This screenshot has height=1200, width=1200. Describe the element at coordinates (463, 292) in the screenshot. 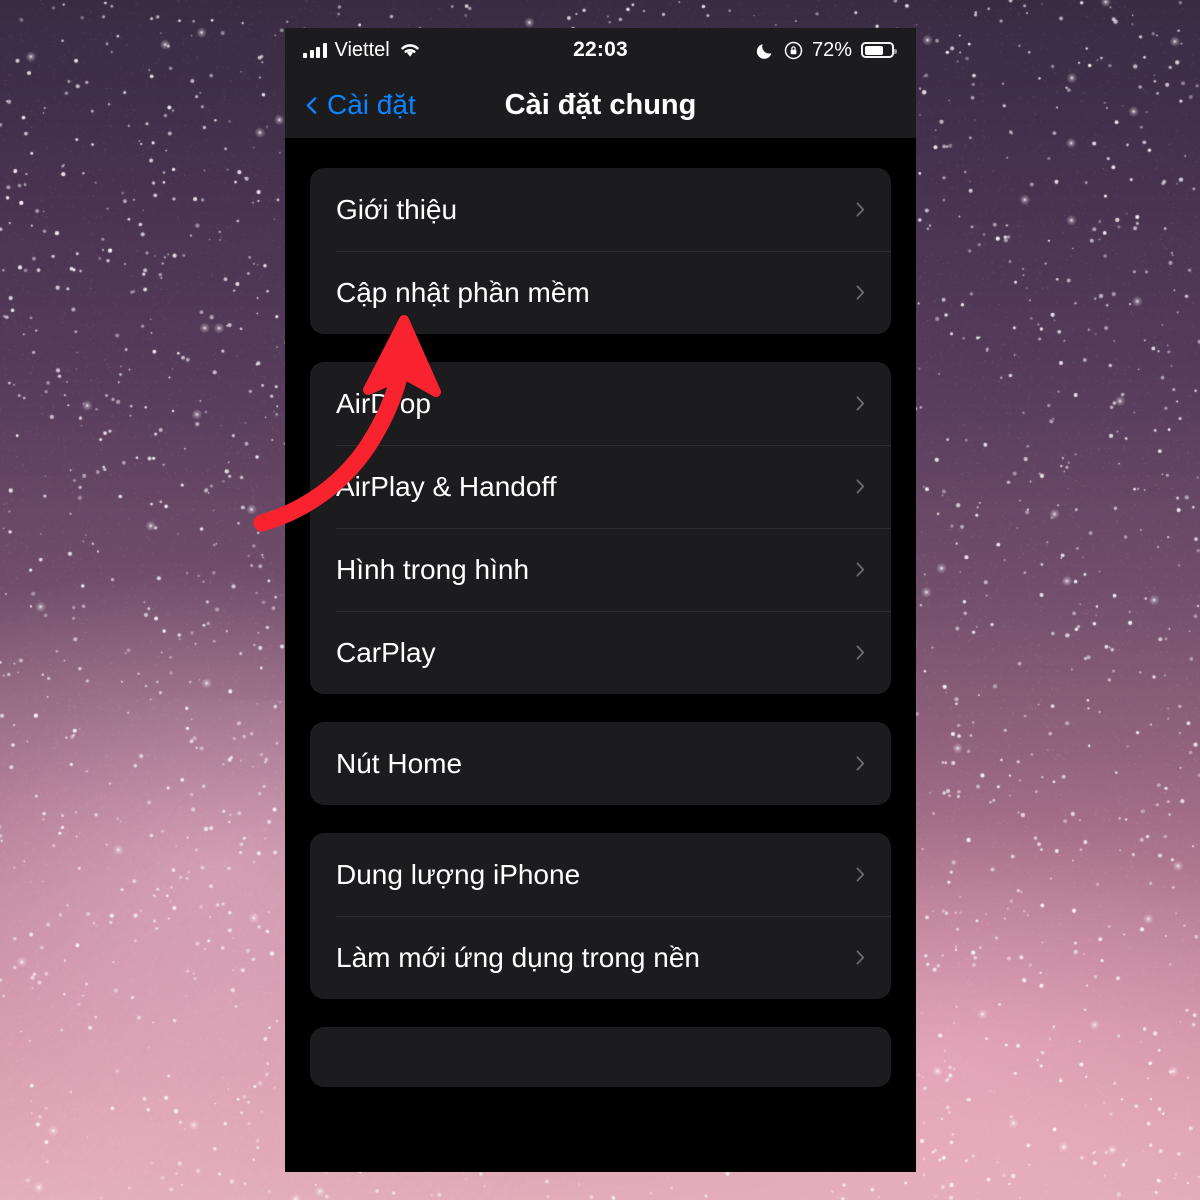

I see `settings-row-label: Cập nhật phần mềm` at that location.